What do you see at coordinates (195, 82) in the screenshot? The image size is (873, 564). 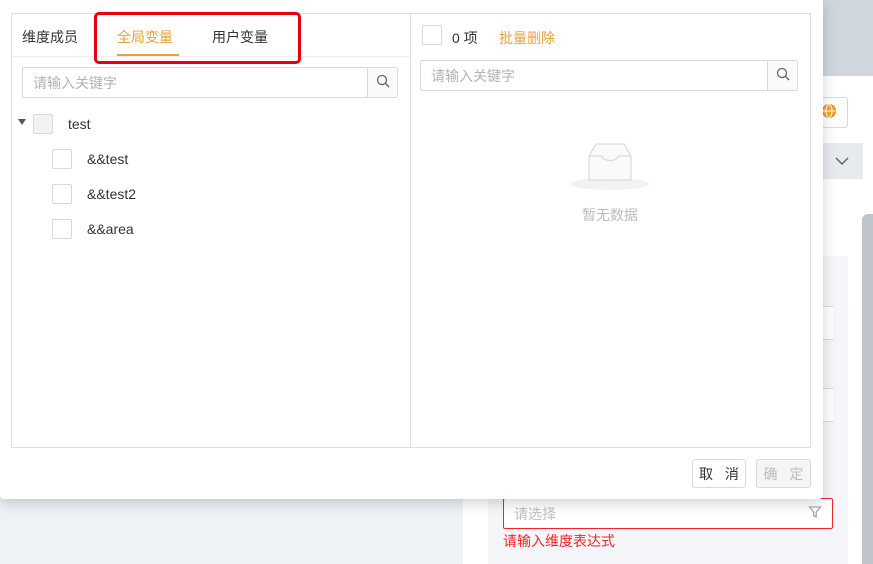 I see `left-search-input` at bounding box center [195, 82].